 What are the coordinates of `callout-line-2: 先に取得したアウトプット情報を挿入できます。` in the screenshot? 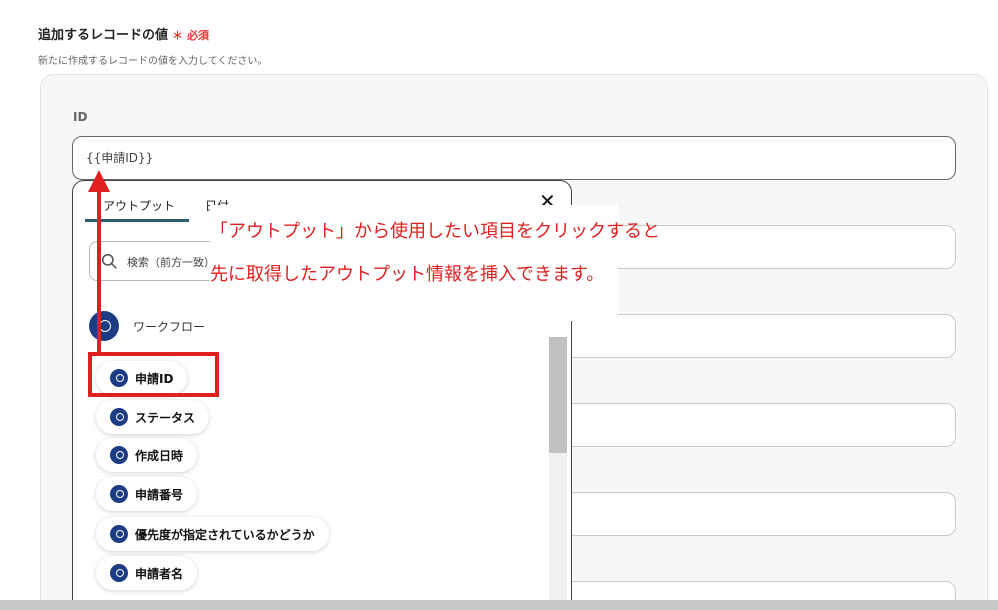 It's located at (407, 274).